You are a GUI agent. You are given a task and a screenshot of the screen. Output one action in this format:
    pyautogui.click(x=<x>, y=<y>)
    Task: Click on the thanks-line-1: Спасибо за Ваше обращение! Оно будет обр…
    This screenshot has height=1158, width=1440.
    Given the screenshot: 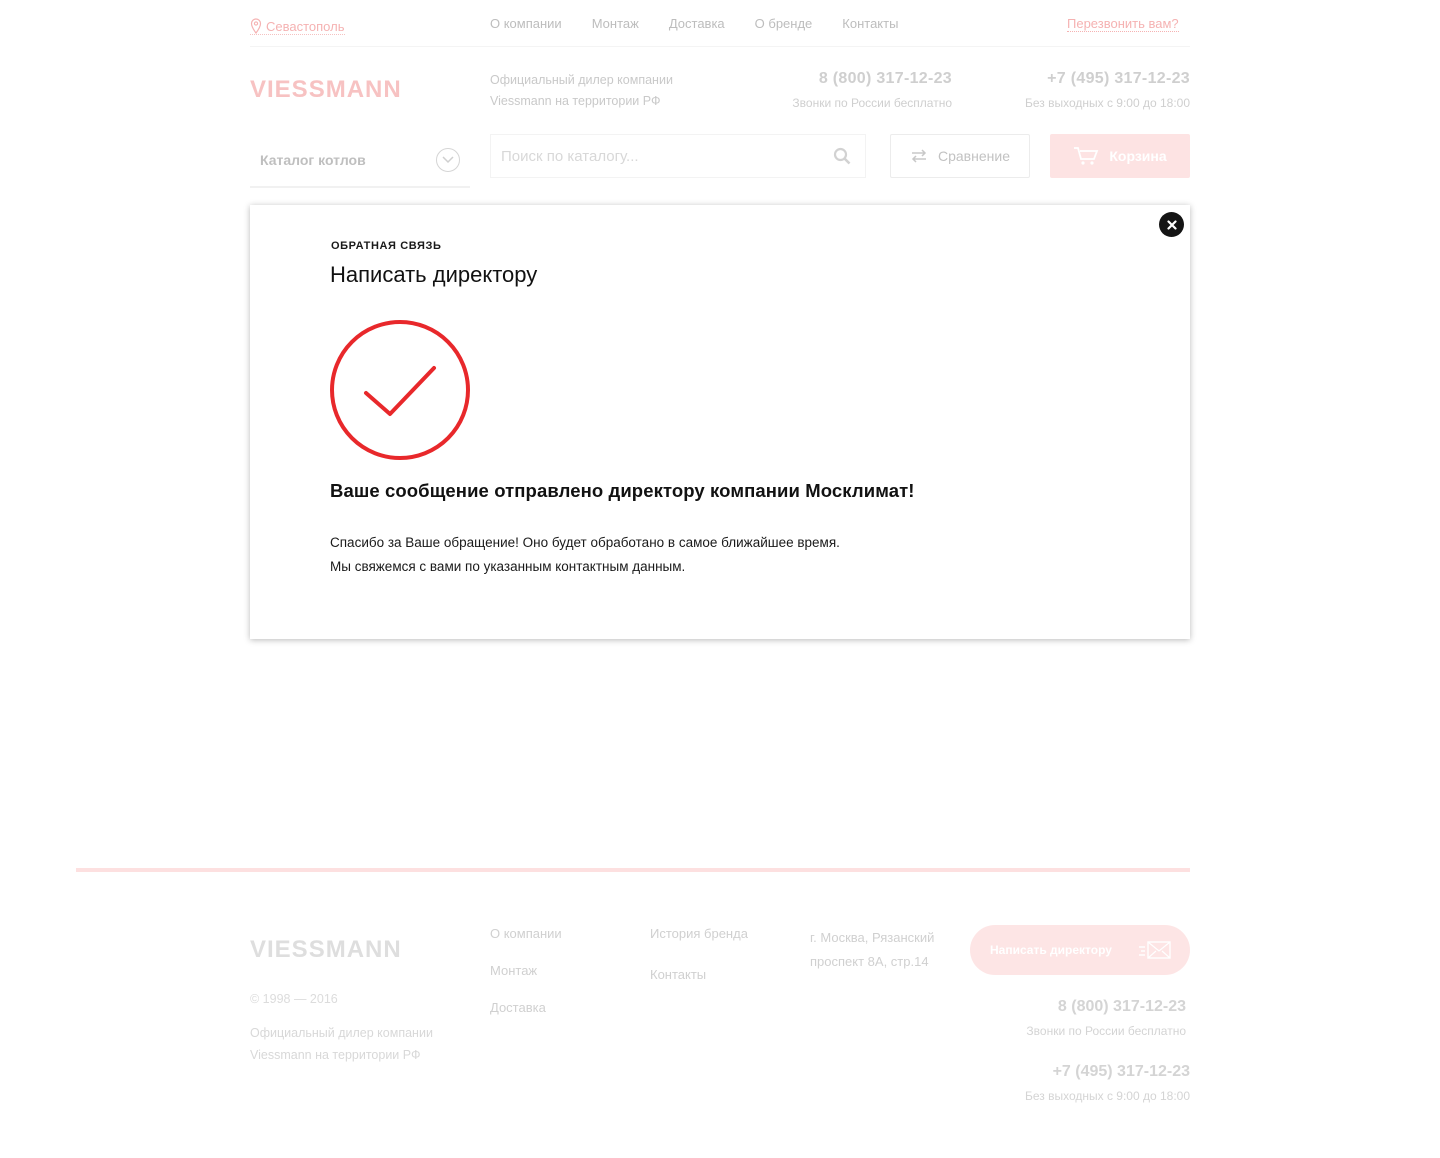 What is the action you would take?
    pyautogui.click(x=585, y=542)
    